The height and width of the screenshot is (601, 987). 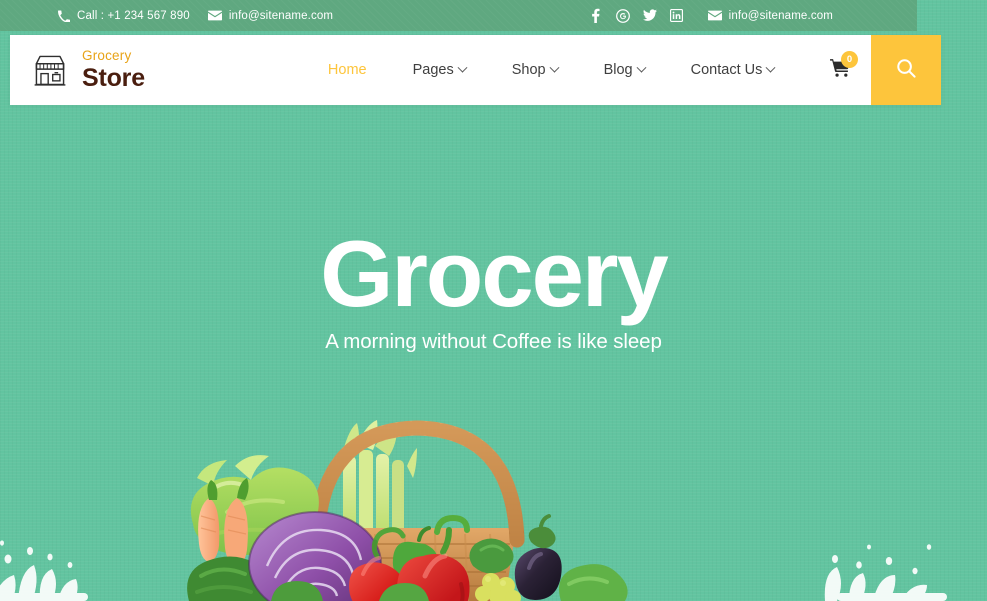 What do you see at coordinates (113, 77) in the screenshot?
I see `logo-line-2: Store` at bounding box center [113, 77].